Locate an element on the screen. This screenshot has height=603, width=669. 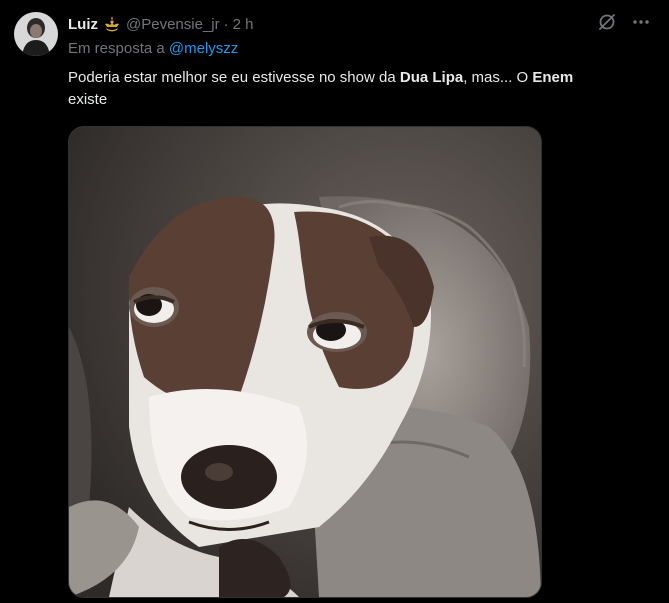
tweet-header: Luiz @Pevensie_jr · 2 h is located at coordinates (160, 24).